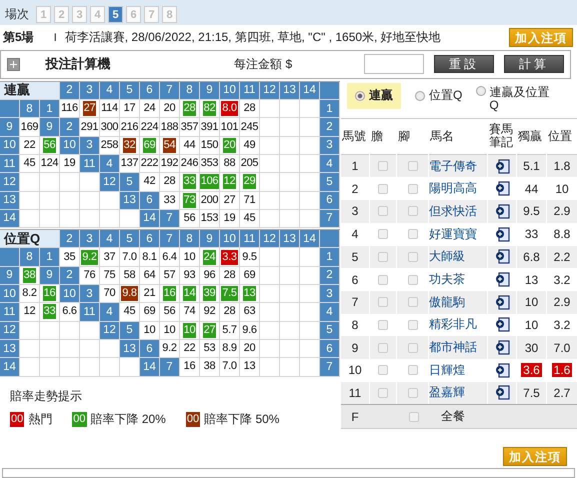 This screenshot has width=577, height=478. What do you see at coordinates (355, 325) in the screenshot?
I see `horse-number: 8` at bounding box center [355, 325].